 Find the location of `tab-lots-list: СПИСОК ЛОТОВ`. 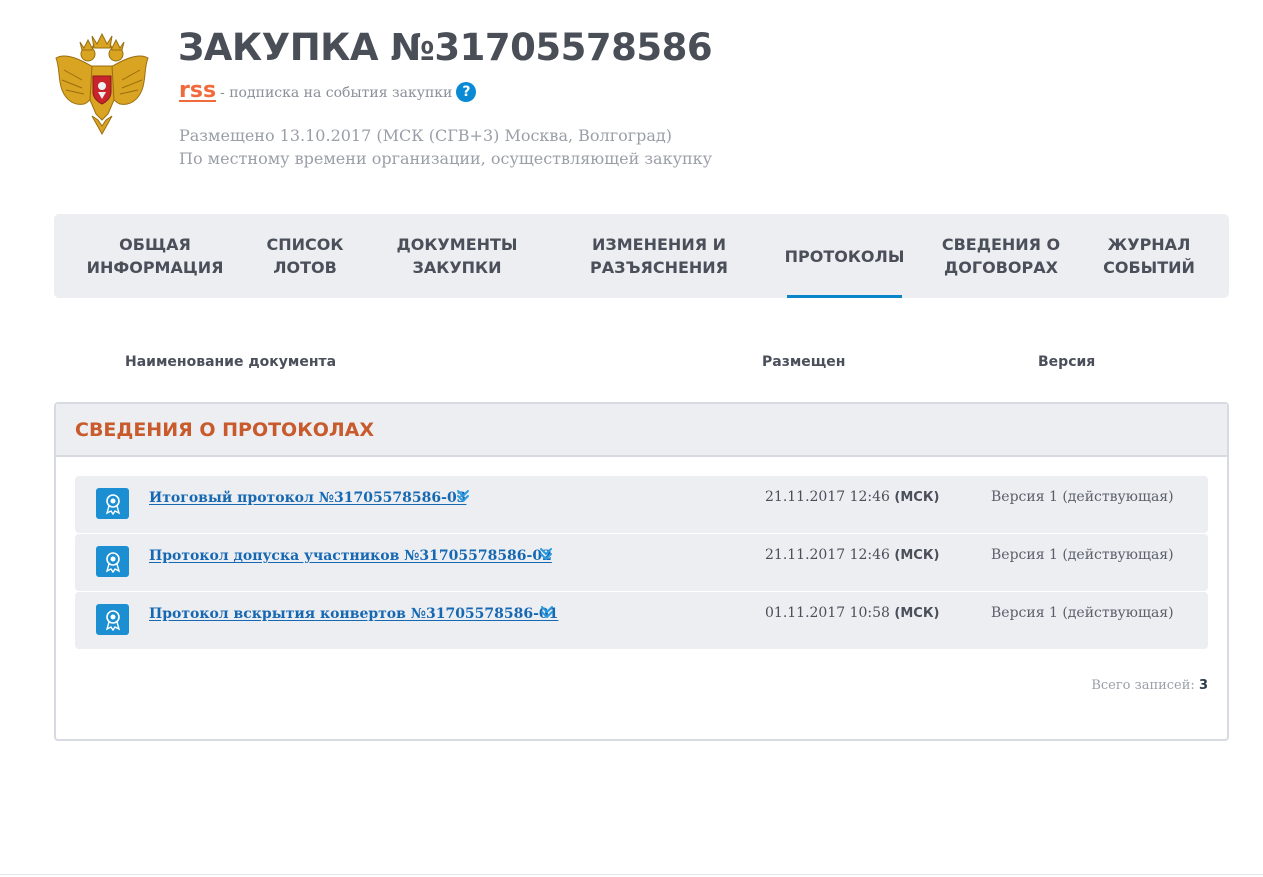

tab-lots-list: СПИСОК ЛОТОВ is located at coordinates (305, 256).